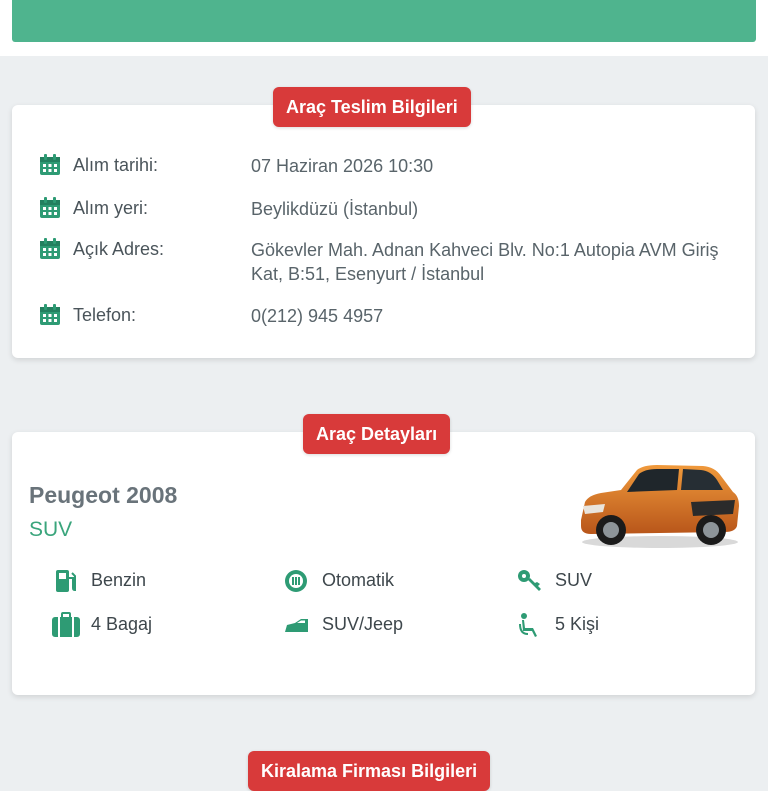 The height and width of the screenshot is (791, 768). What do you see at coordinates (105, 315) in the screenshot?
I see `delivery-phone-label: Telefon:` at bounding box center [105, 315].